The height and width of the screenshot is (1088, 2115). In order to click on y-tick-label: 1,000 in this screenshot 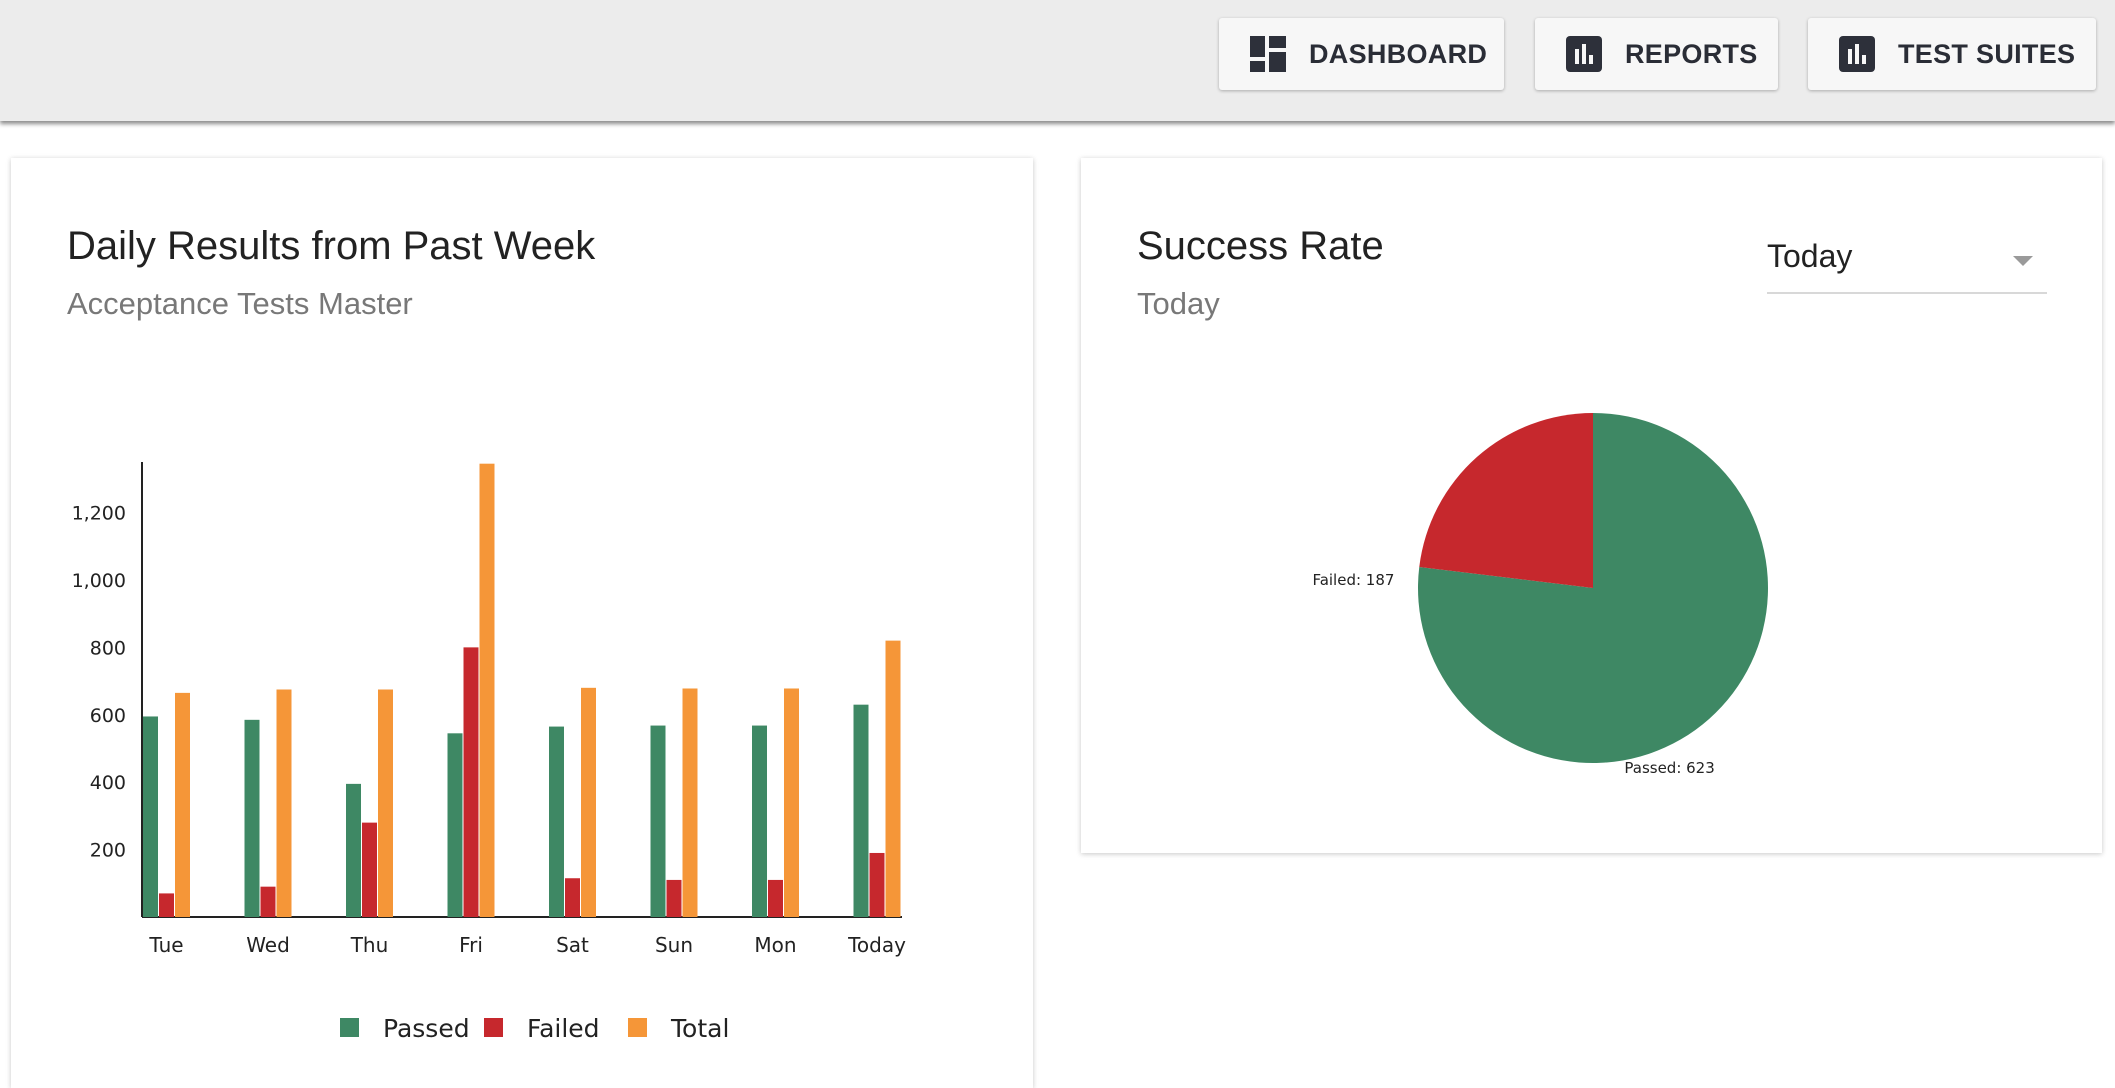, I will do `click(99, 581)`.